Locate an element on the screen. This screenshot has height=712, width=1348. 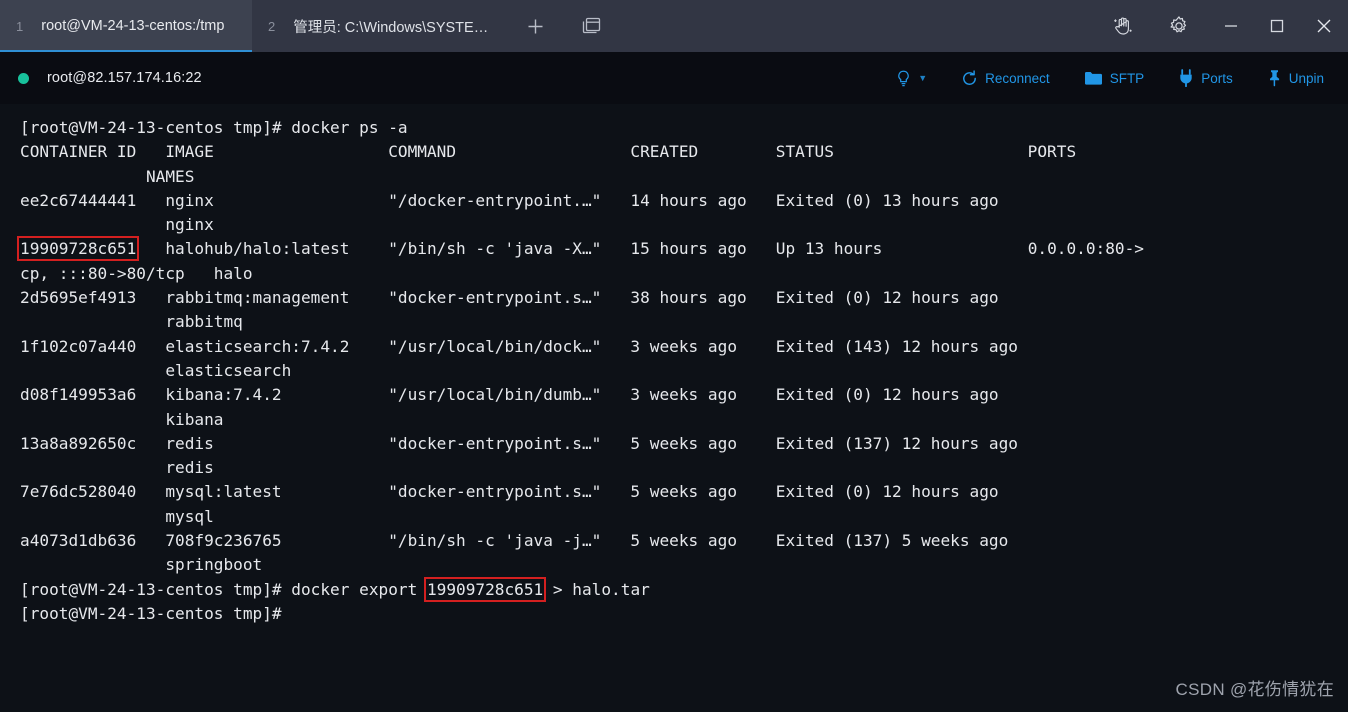
folder-icon is located at coordinates (1093, 78).